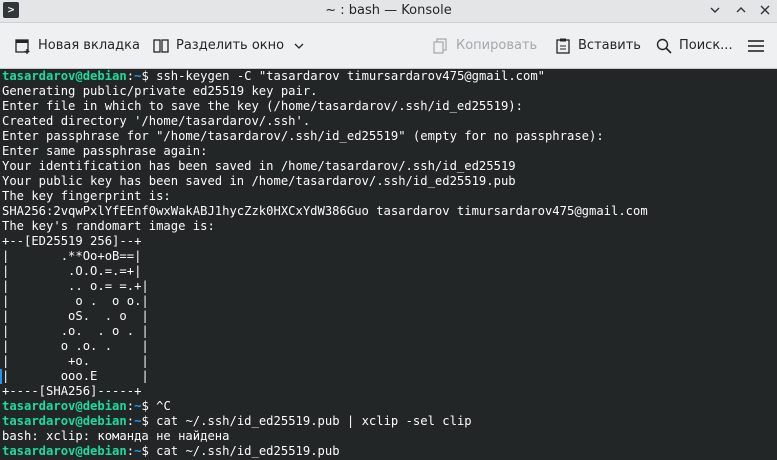 The height and width of the screenshot is (460, 777). I want to click on paste-button: Вставить, so click(597, 45).